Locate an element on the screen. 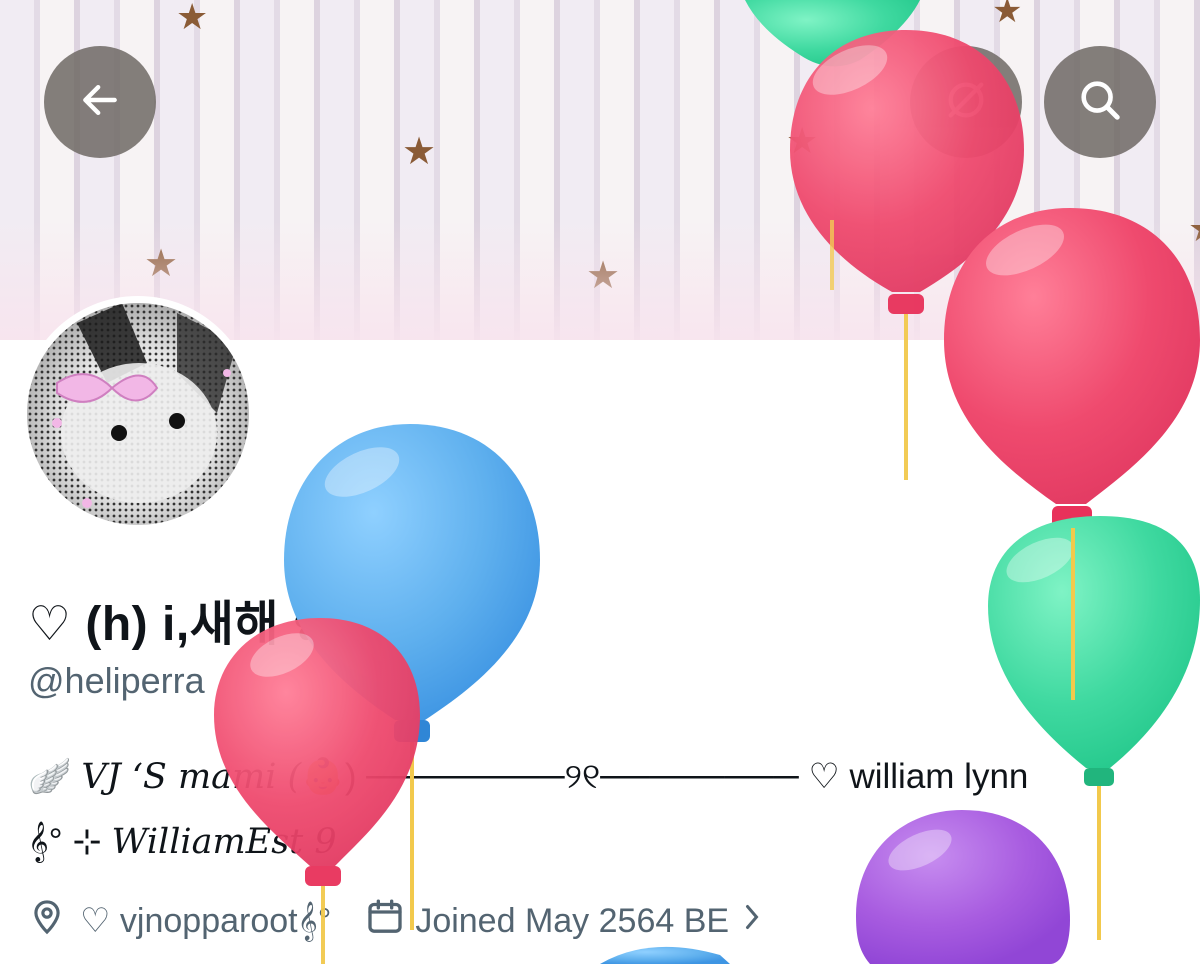 The height and width of the screenshot is (964, 1200). location-pin-icon is located at coordinates (47, 921).